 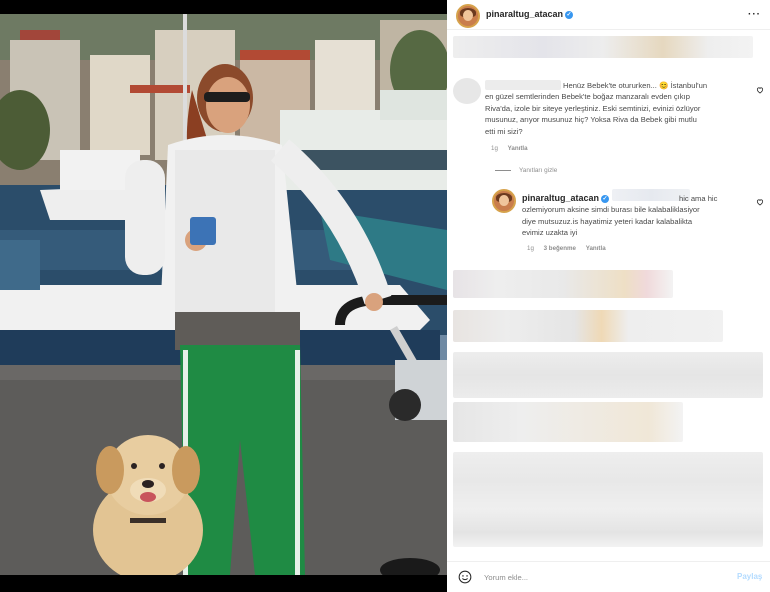 What do you see at coordinates (468, 16) in the screenshot?
I see `author-avatar` at bounding box center [468, 16].